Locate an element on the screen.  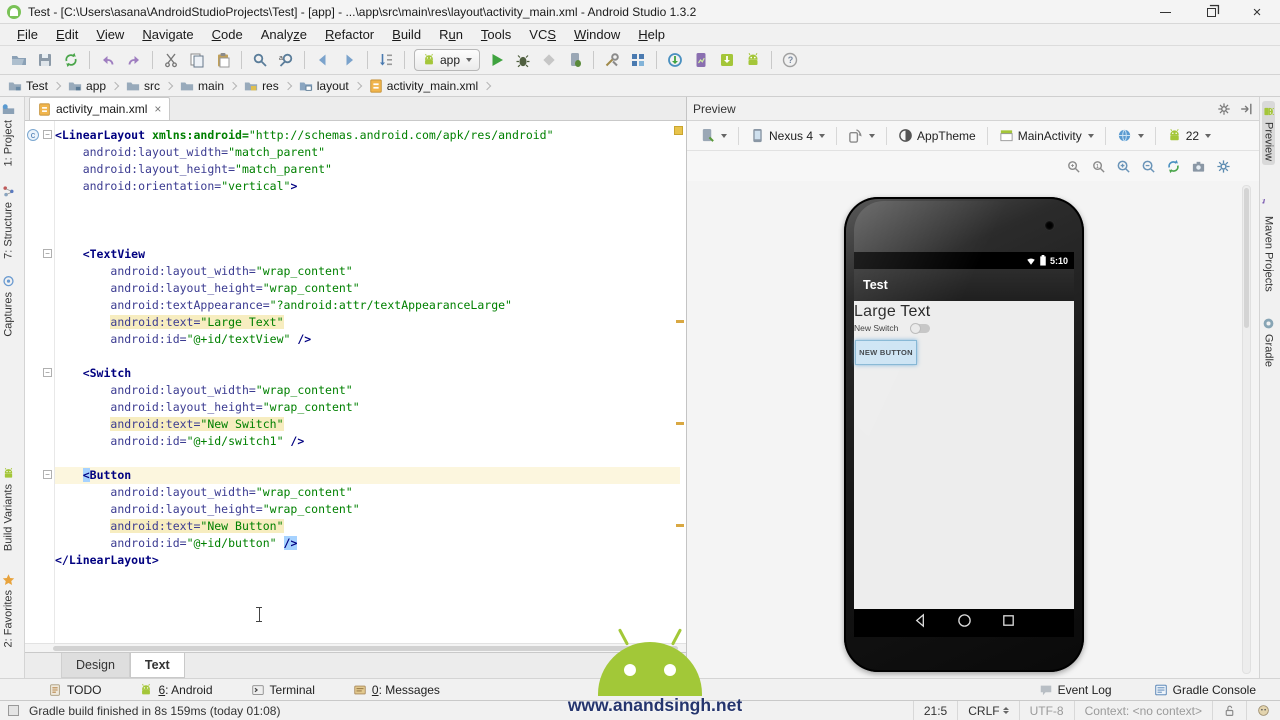
cut-button is located at coordinates (171, 60).